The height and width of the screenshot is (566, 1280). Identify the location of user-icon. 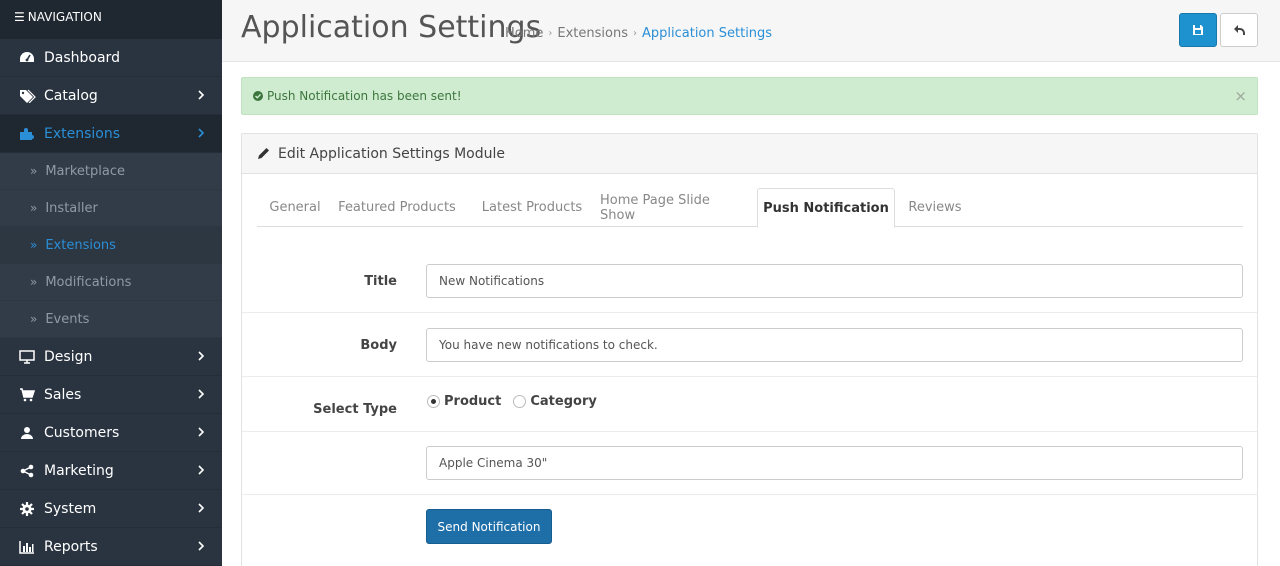
(27, 433).